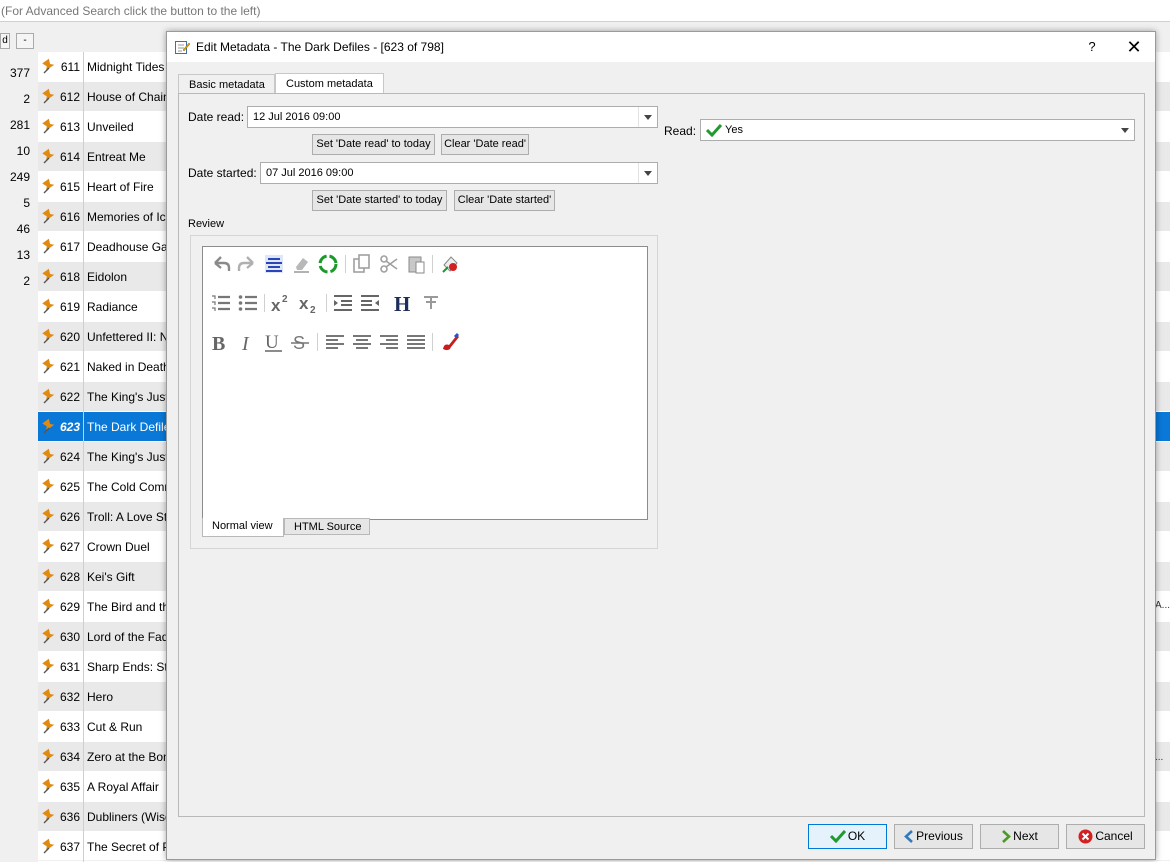  Describe the element at coordinates (343, 303) in the screenshot. I see `indent-icon` at that location.